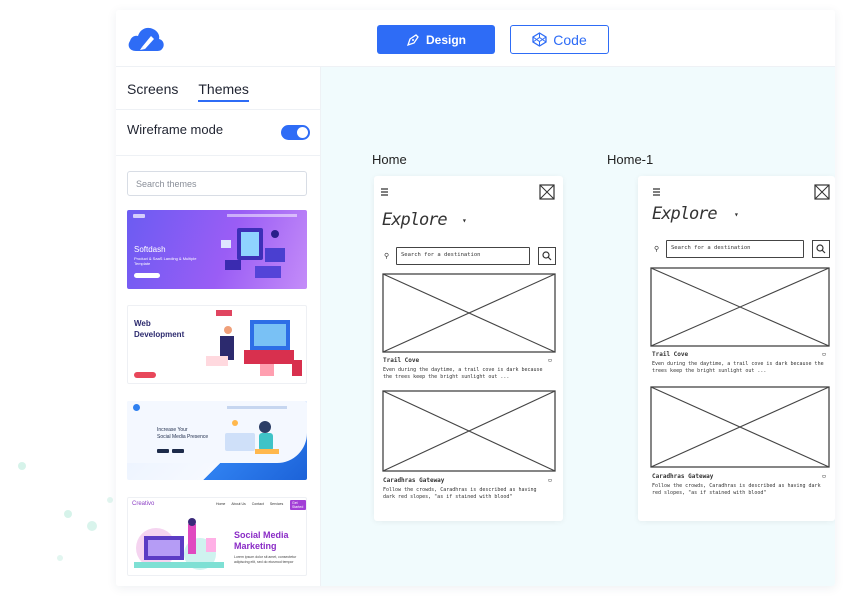  Describe the element at coordinates (261, 535) in the screenshot. I see `theme-title-line1: Social Media` at that location.